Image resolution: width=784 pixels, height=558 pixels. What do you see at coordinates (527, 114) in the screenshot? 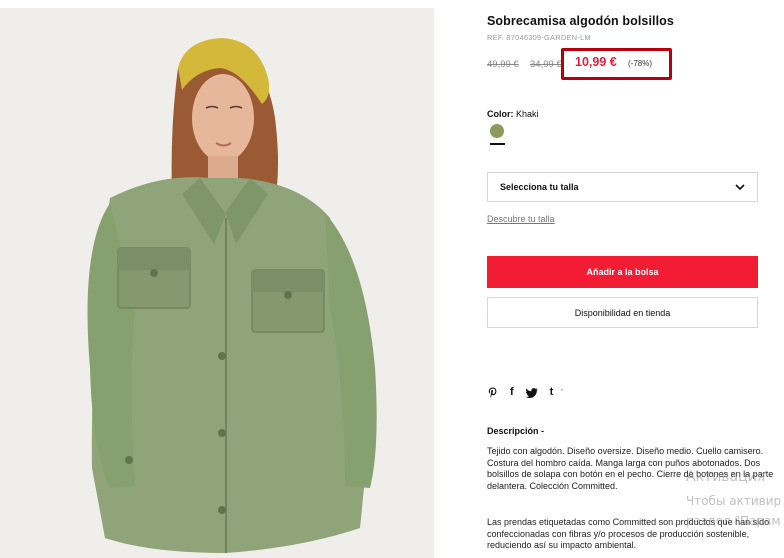
I see `color-value: Khaki` at bounding box center [527, 114].